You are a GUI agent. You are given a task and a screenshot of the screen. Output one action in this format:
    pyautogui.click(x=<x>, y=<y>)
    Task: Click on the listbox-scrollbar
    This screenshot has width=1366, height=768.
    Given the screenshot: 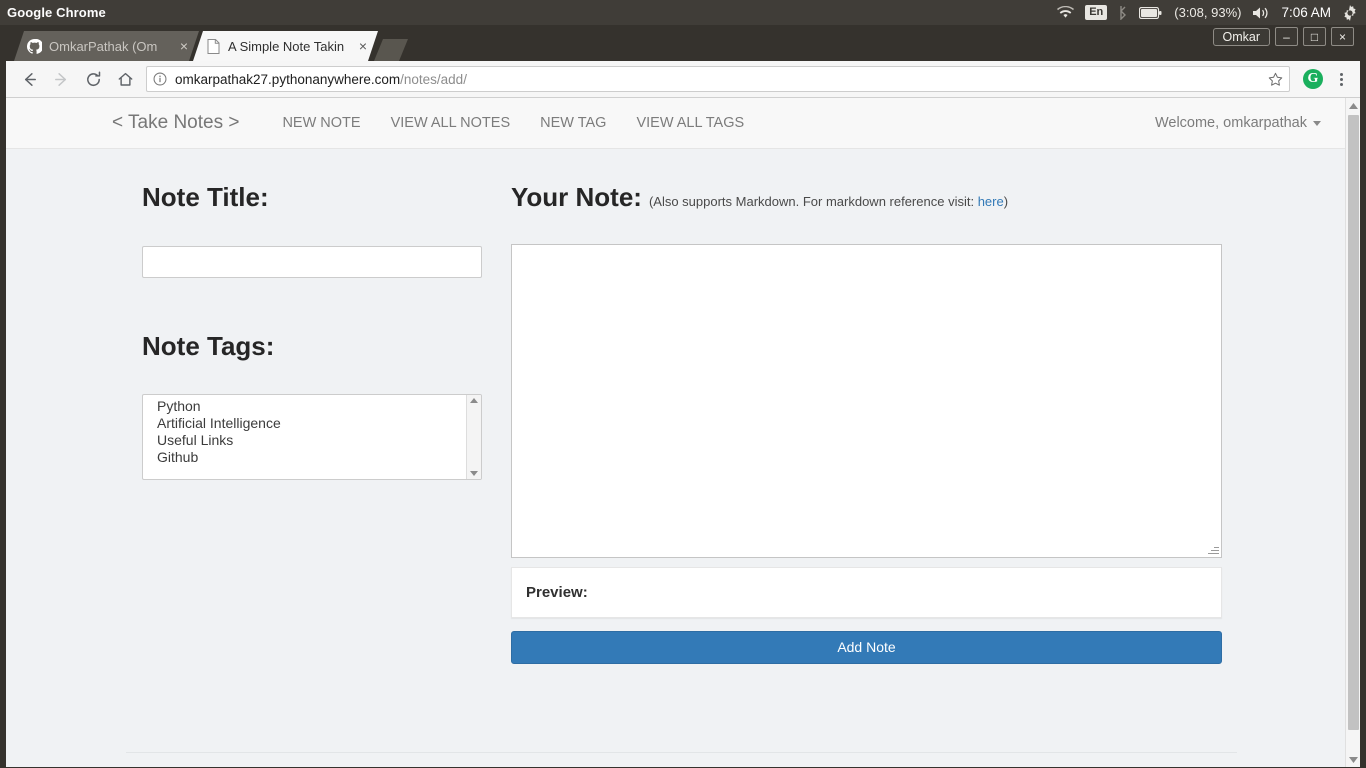 What is the action you would take?
    pyautogui.click(x=473, y=437)
    